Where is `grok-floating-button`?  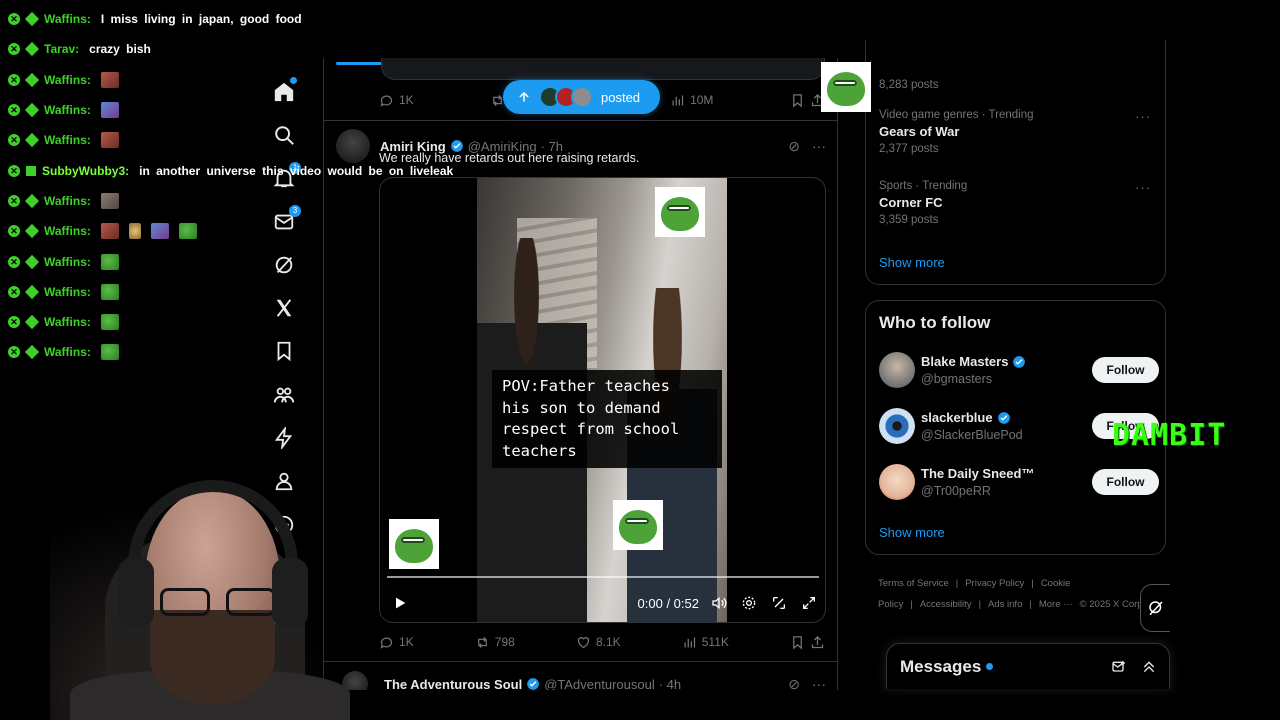 grok-floating-button is located at coordinates (1155, 608).